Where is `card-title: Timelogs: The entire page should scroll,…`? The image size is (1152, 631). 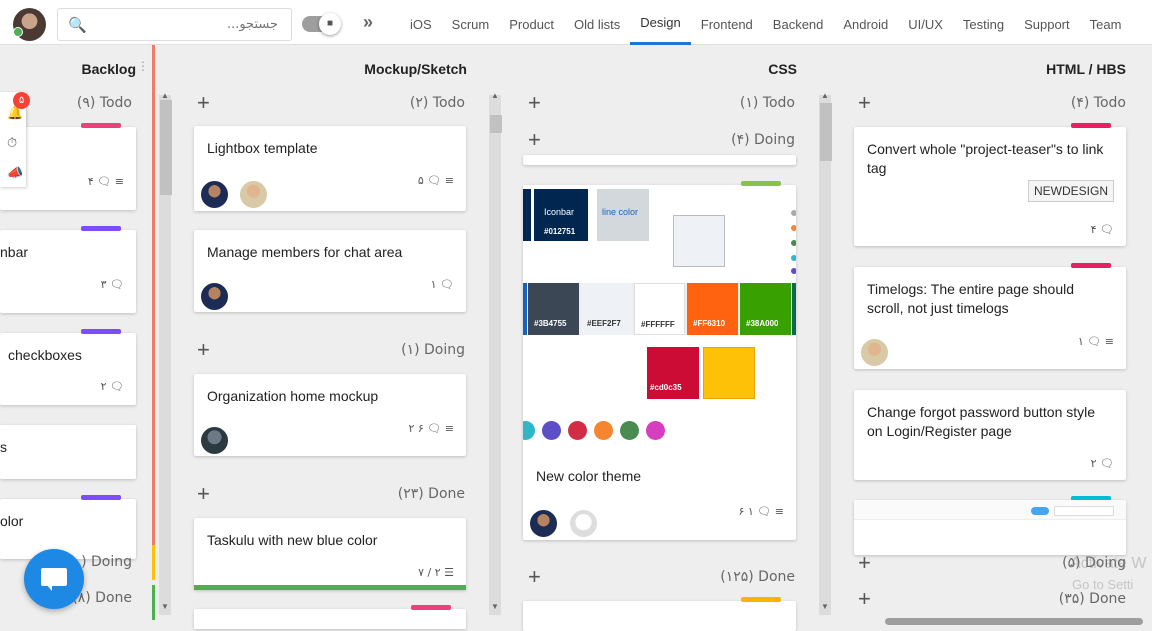
card-title: Timelogs: The entire page should scroll,… is located at coordinates (971, 298).